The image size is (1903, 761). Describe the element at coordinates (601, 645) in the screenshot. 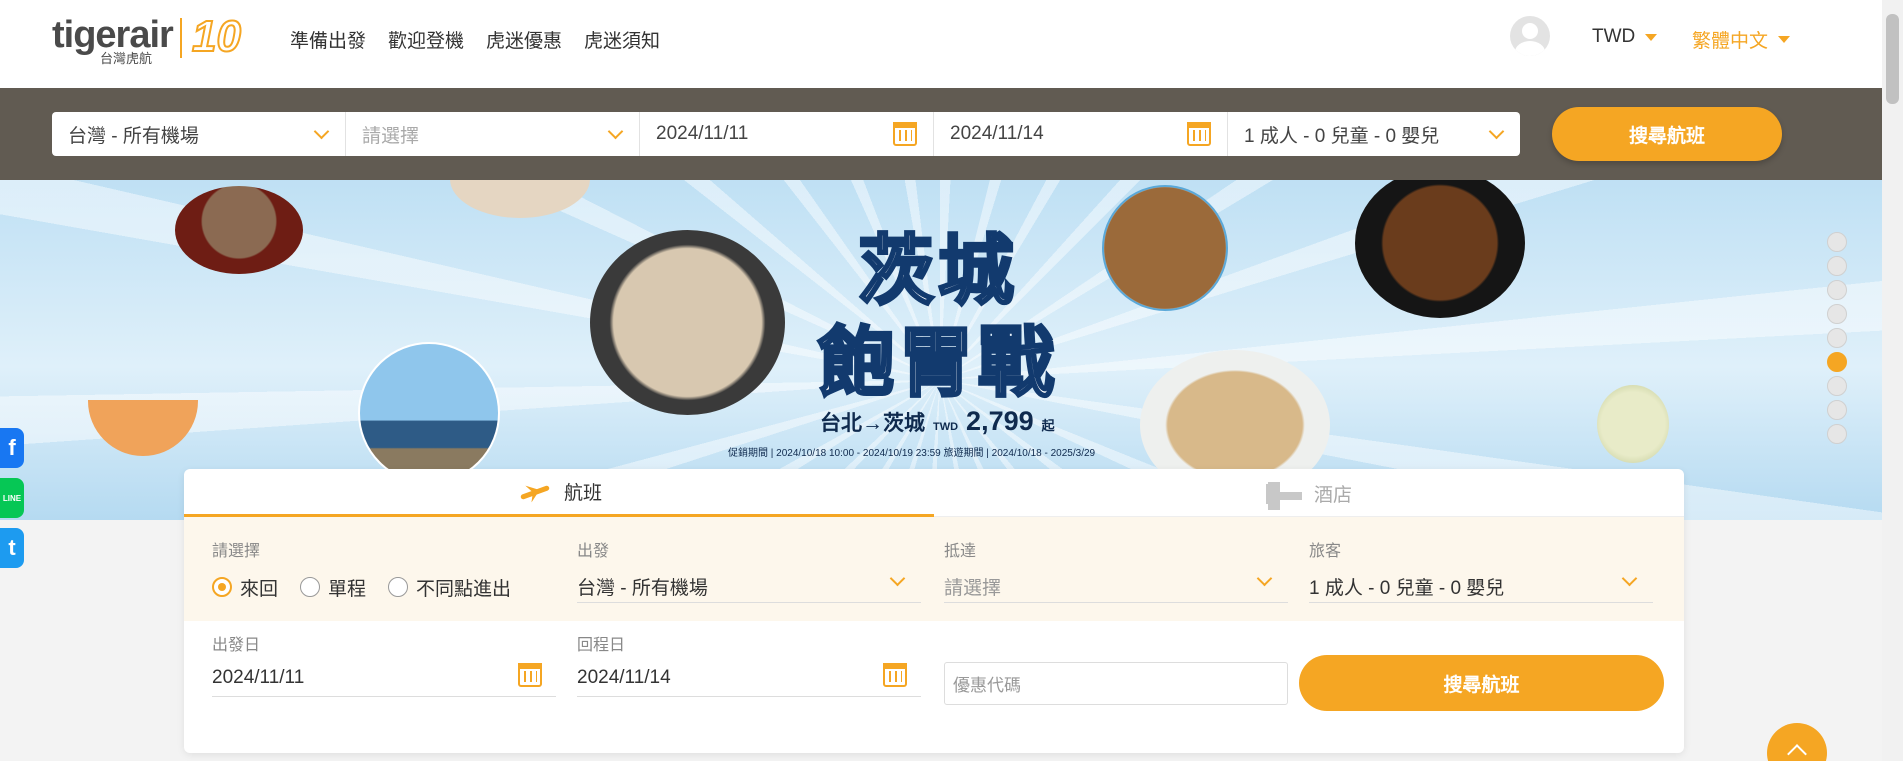

I see `return-date-label: 回程日` at that location.